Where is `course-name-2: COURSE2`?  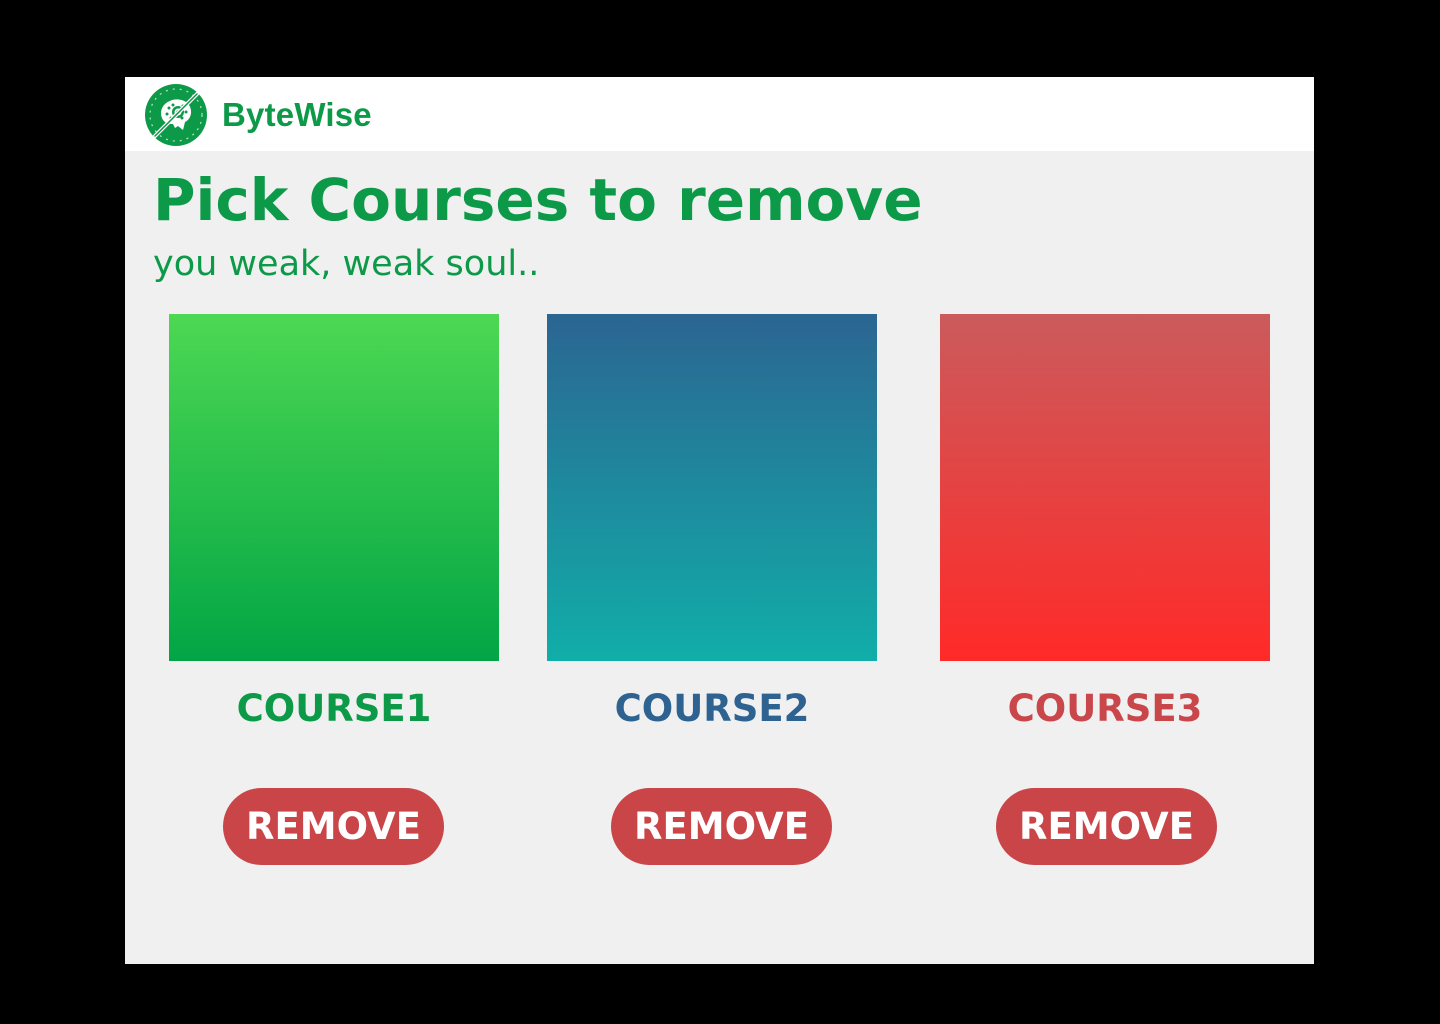 course-name-2: COURSE2 is located at coordinates (712, 708).